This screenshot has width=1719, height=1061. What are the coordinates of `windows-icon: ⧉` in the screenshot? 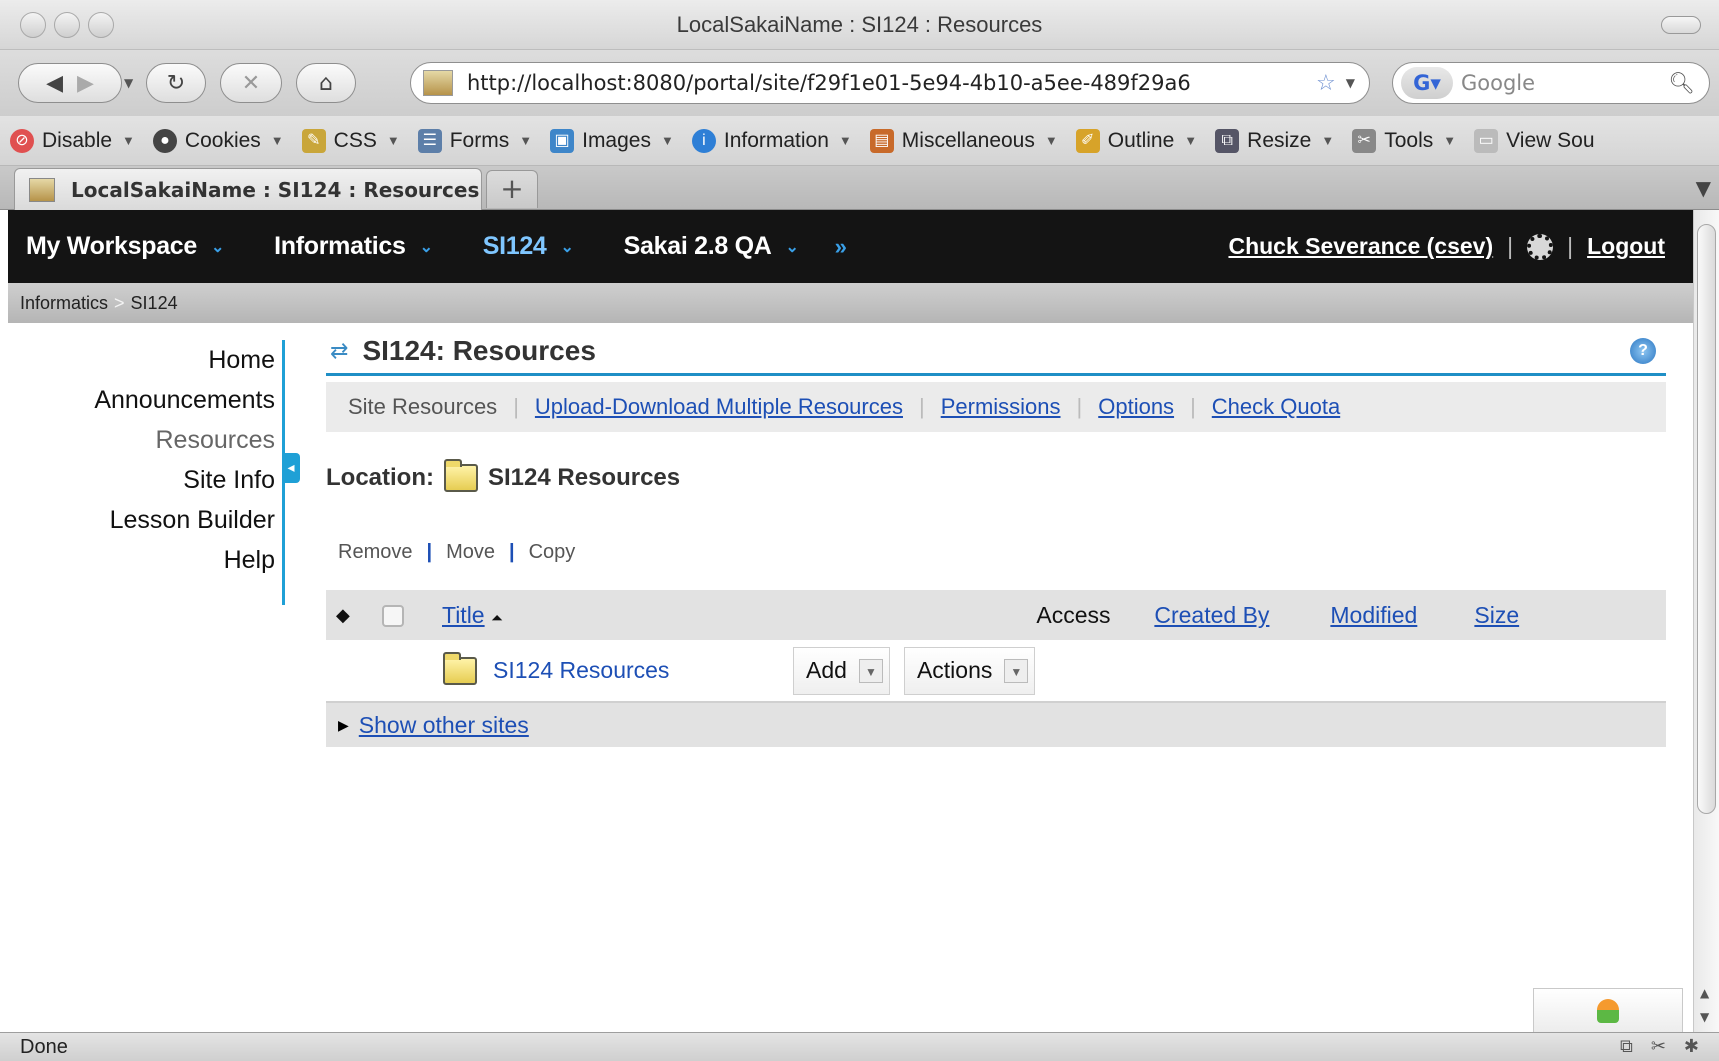 It's located at (1626, 1046).